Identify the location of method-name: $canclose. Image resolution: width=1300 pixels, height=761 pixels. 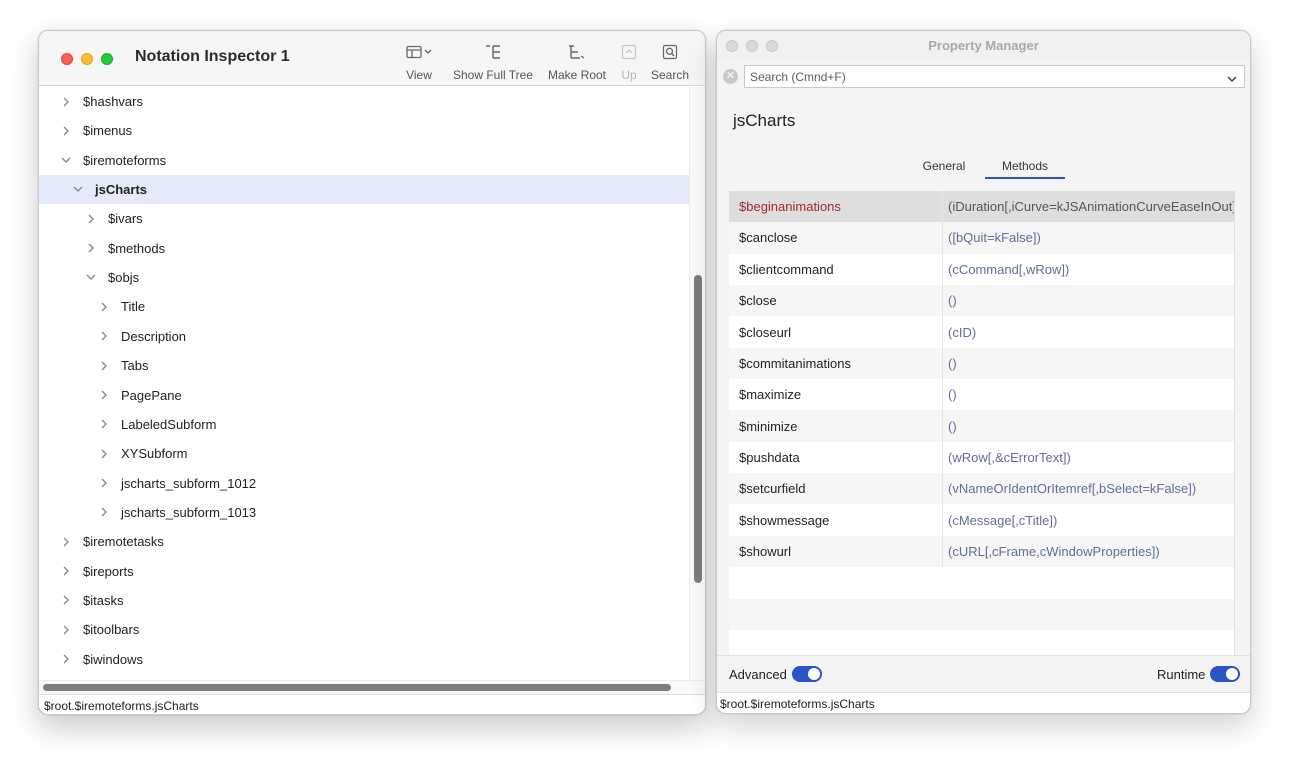
(836, 238).